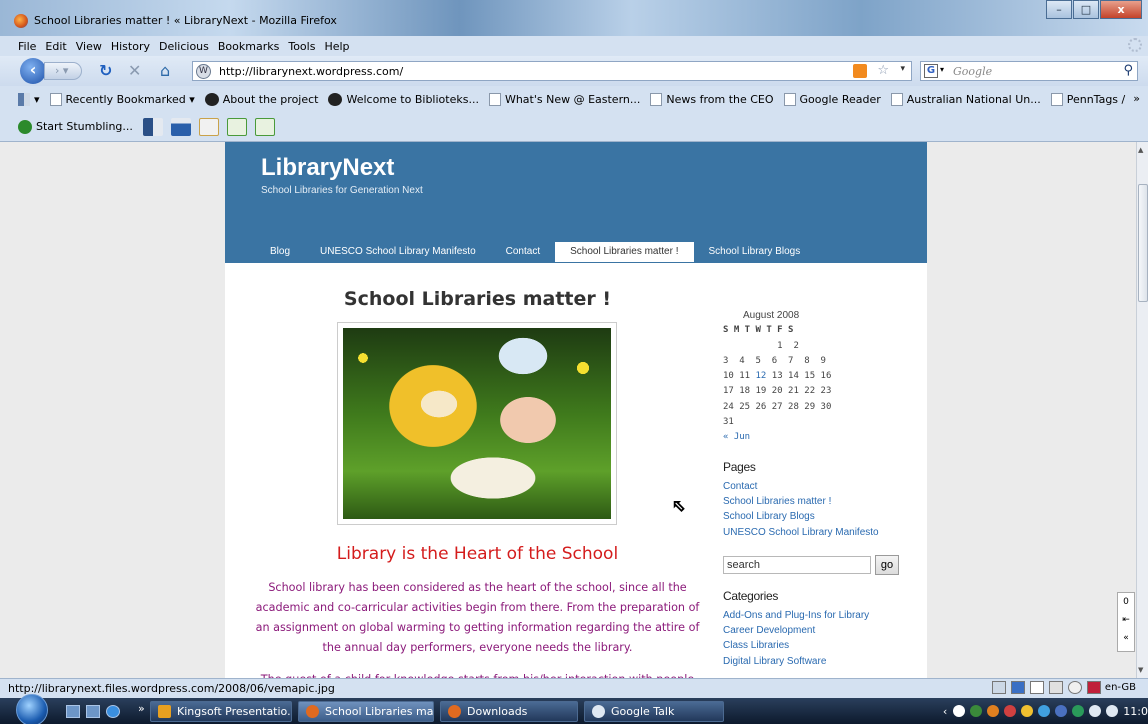 The width and height of the screenshot is (1148, 724). I want to click on window-icon, so click(152, 126).